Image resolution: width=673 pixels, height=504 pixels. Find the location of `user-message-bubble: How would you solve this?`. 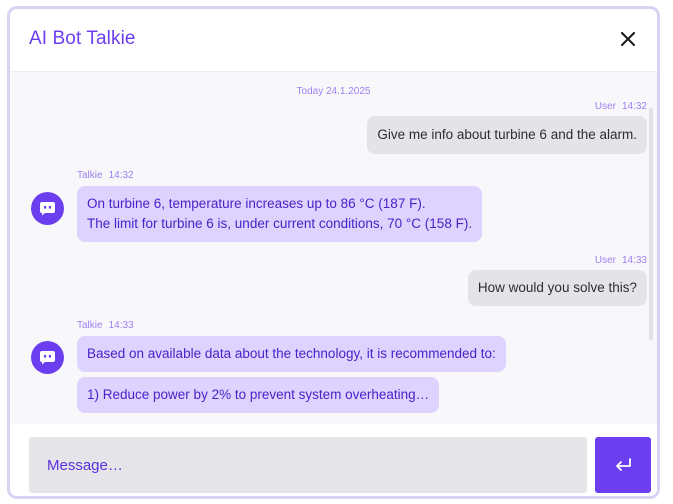

user-message-bubble: How would you solve this? is located at coordinates (557, 288).